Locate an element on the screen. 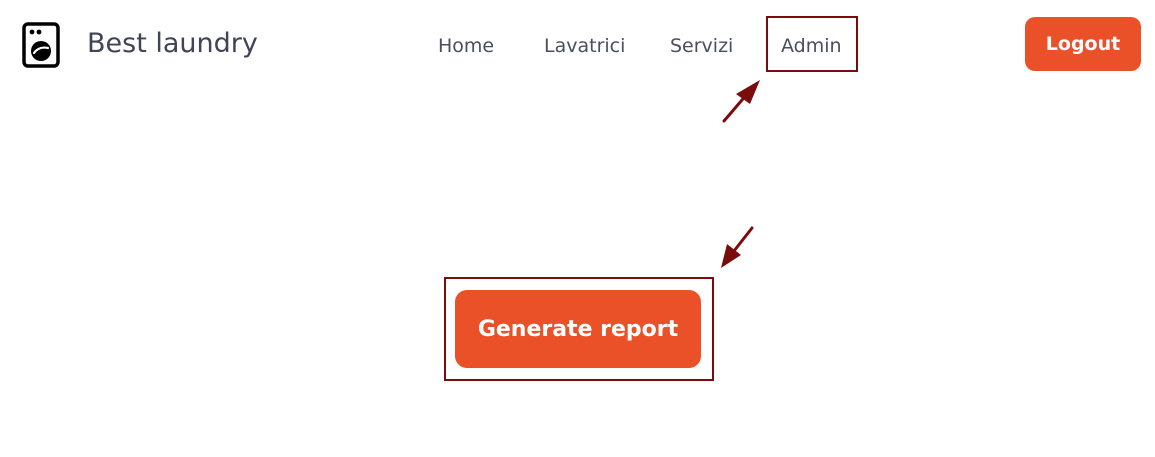 Image resolution: width=1155 pixels, height=457 pixels. report-highlight-box is located at coordinates (579, 329).